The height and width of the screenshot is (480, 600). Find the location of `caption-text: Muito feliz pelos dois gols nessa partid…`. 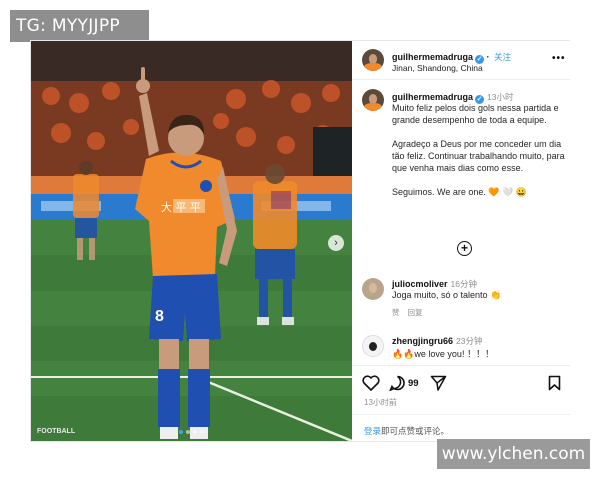

caption-text: Muito feliz pelos dois gols nessa partid… is located at coordinates (478, 150).